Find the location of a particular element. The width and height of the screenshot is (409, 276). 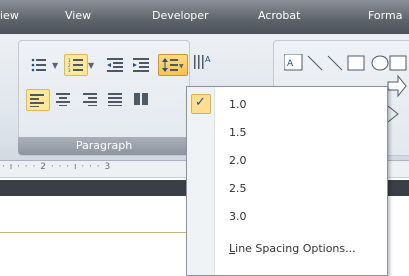

columns-icon is located at coordinates (141, 99).